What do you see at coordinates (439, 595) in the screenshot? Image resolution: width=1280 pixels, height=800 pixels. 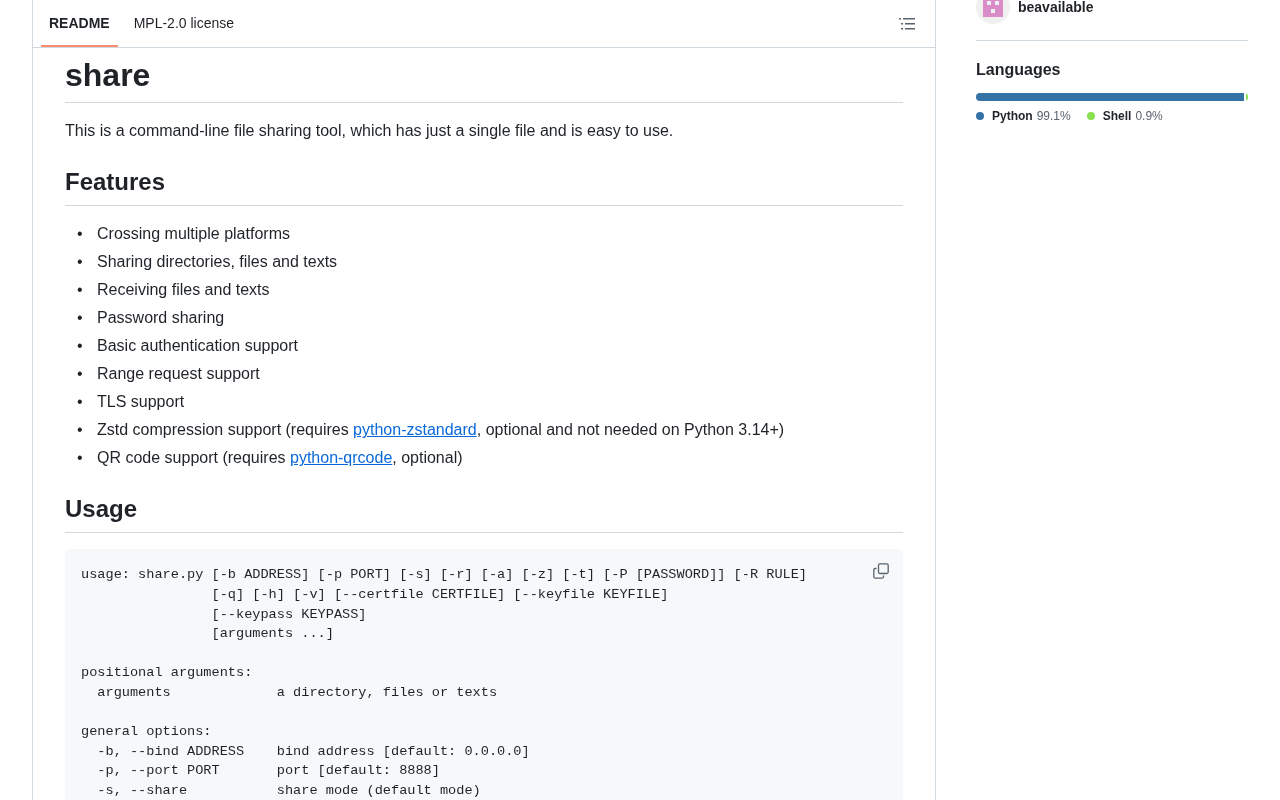 I see `code-line: [-q] [-h] [-v] [--certfile CERTFILE] [--keyfile KEYFILE]` at bounding box center [439, 595].